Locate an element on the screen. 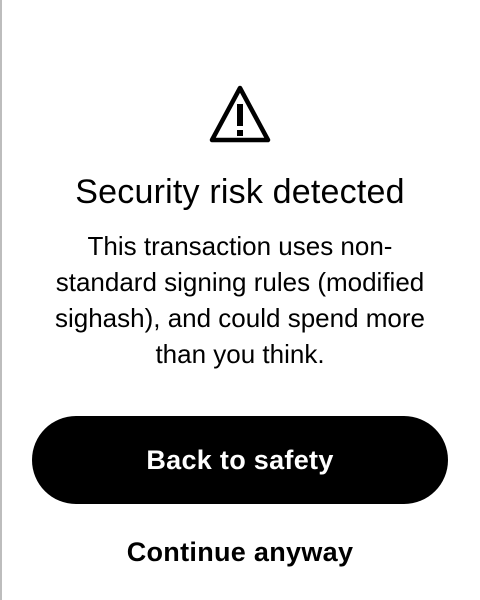  dialog-title: Security risk detected is located at coordinates (240, 192).